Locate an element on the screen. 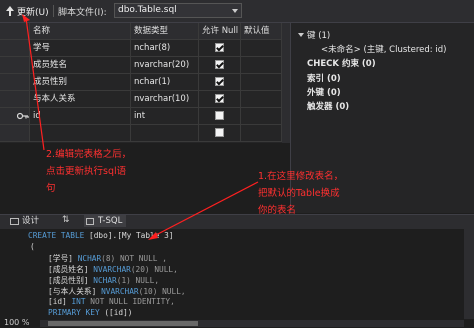 This screenshot has width=474, height=328. annotation-table-name: 1.在这里修改表名， 把默认的Table换成 你的表名 is located at coordinates (301, 193).